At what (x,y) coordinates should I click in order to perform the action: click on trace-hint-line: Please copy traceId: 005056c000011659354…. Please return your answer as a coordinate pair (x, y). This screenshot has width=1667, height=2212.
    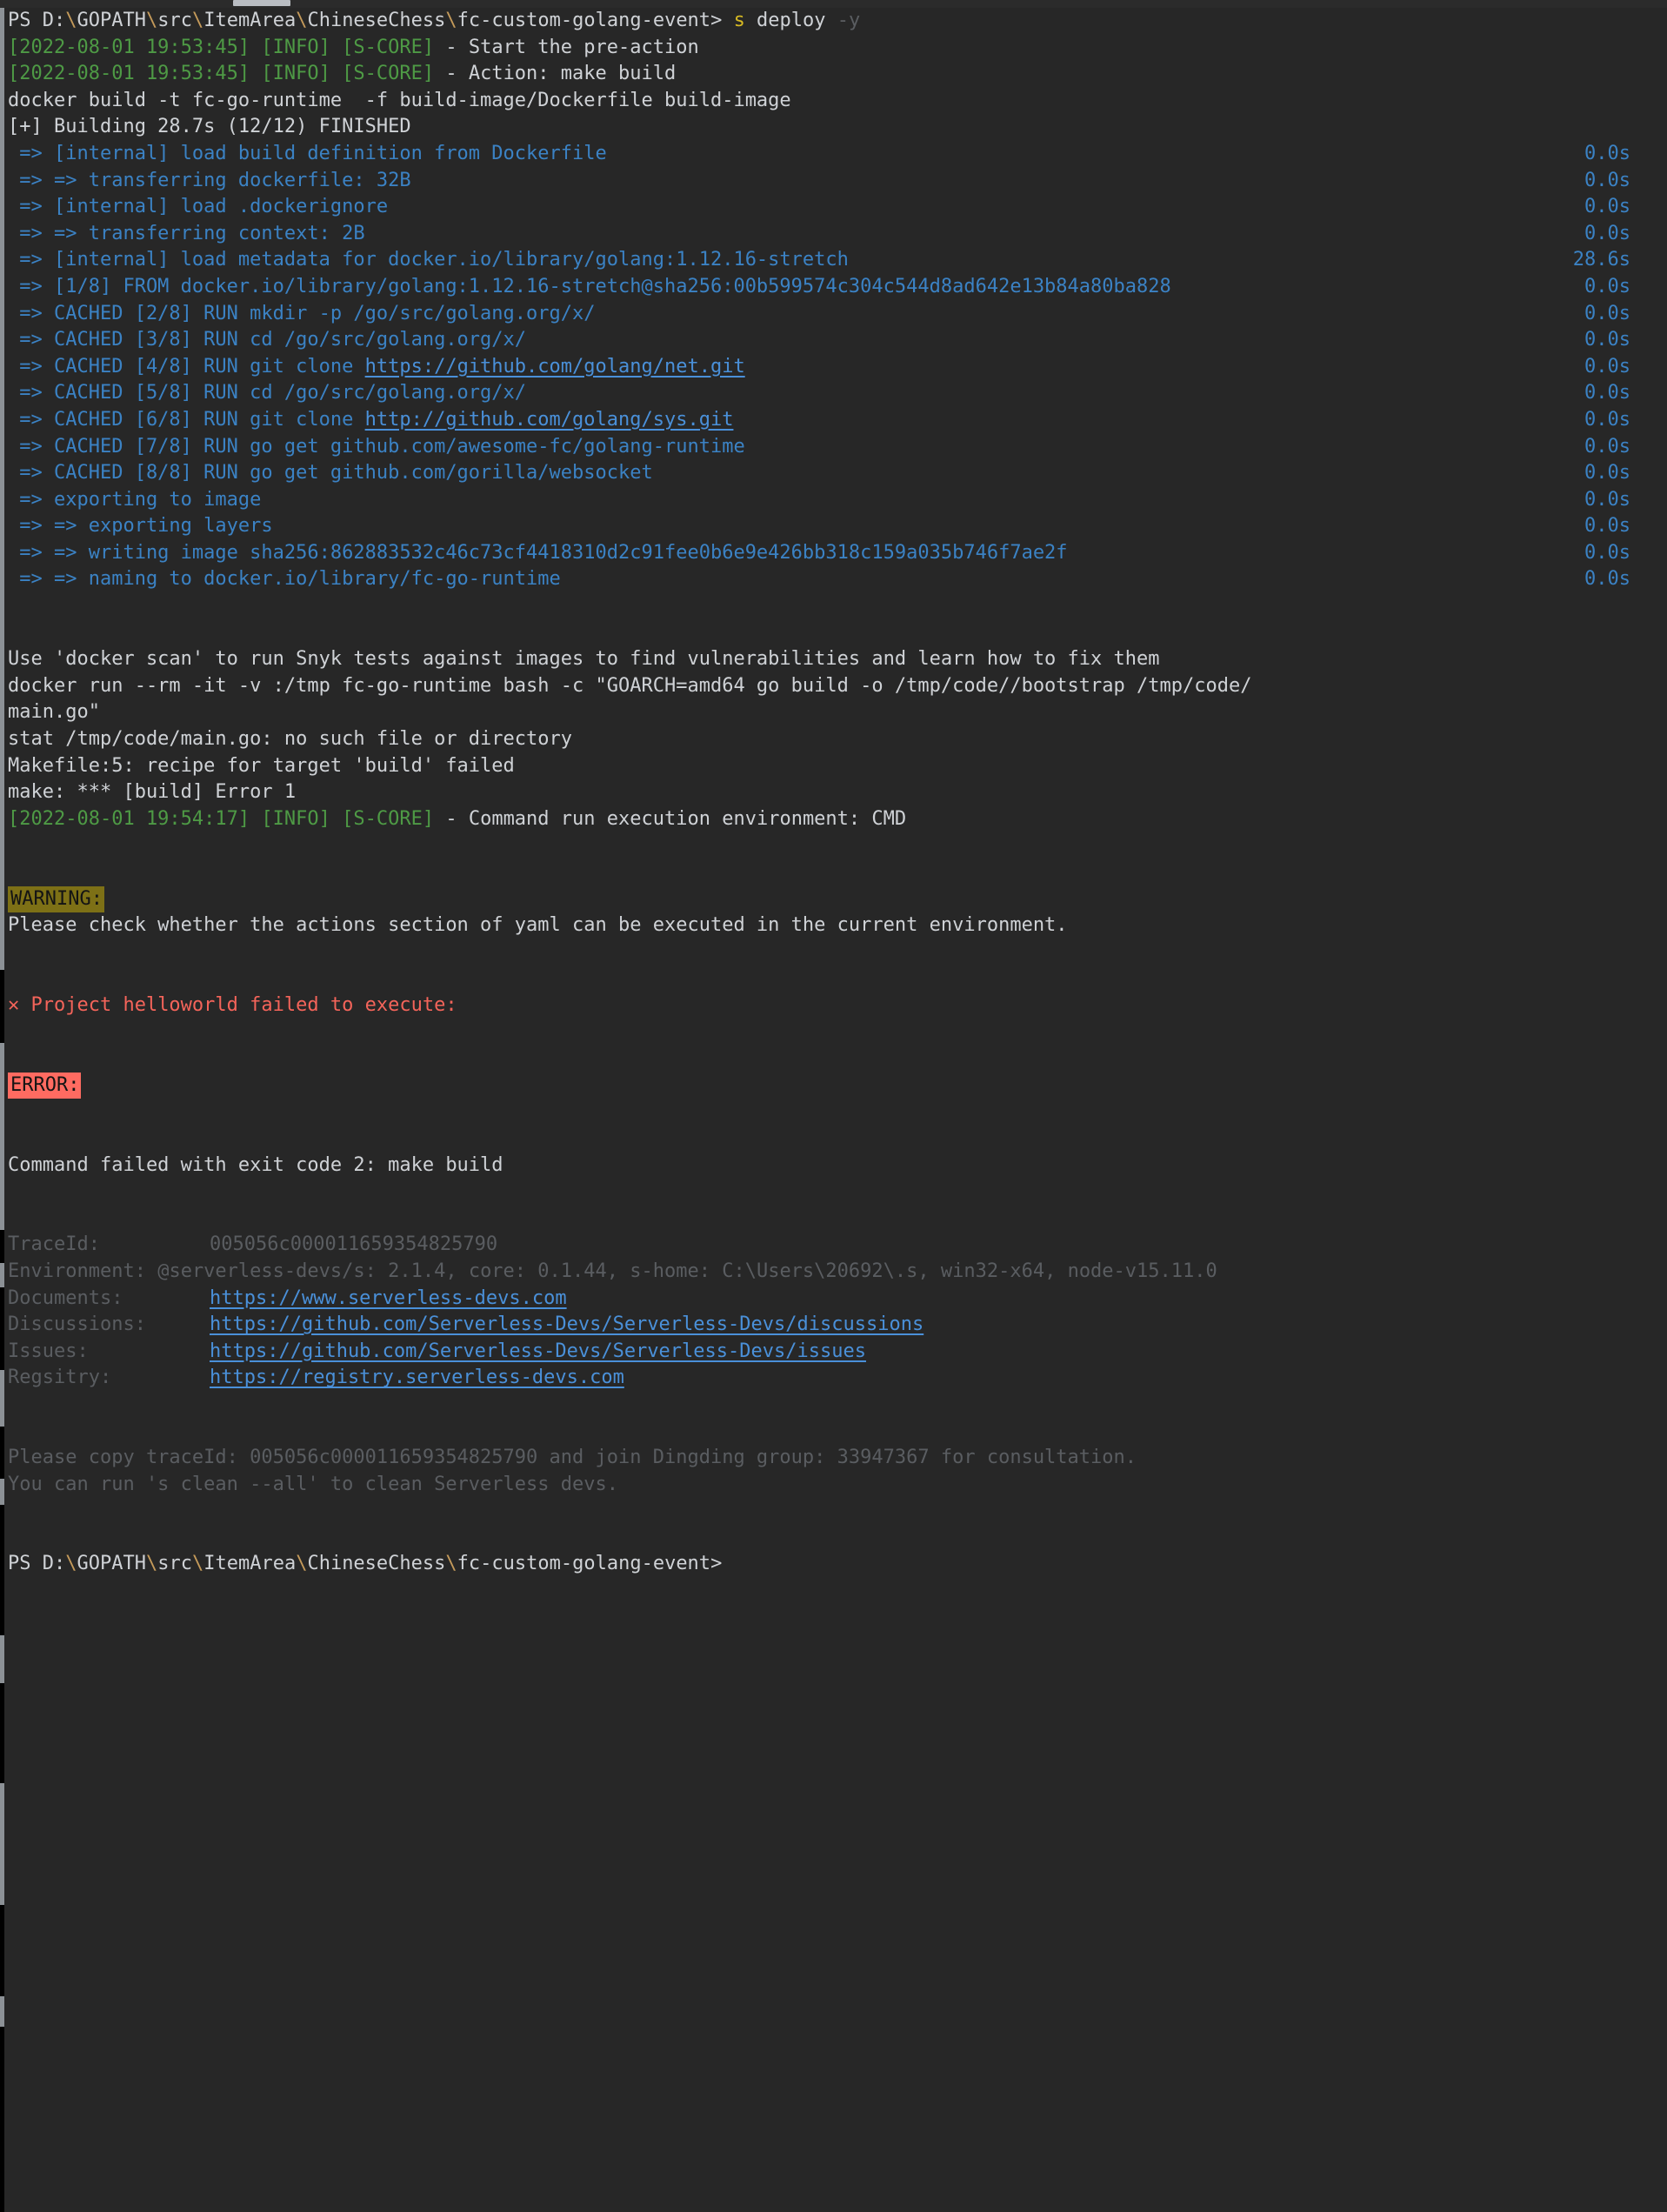
    Looking at the image, I should click on (835, 1458).